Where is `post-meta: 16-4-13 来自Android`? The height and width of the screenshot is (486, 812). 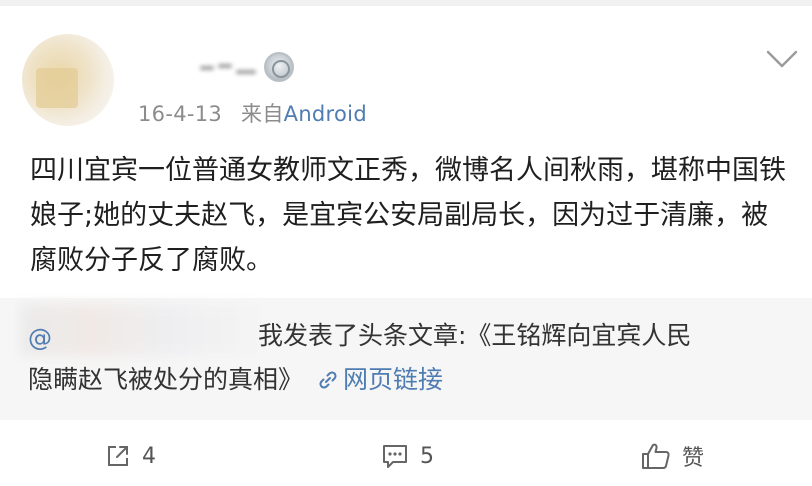
post-meta: 16-4-13 来自Android is located at coordinates (252, 113).